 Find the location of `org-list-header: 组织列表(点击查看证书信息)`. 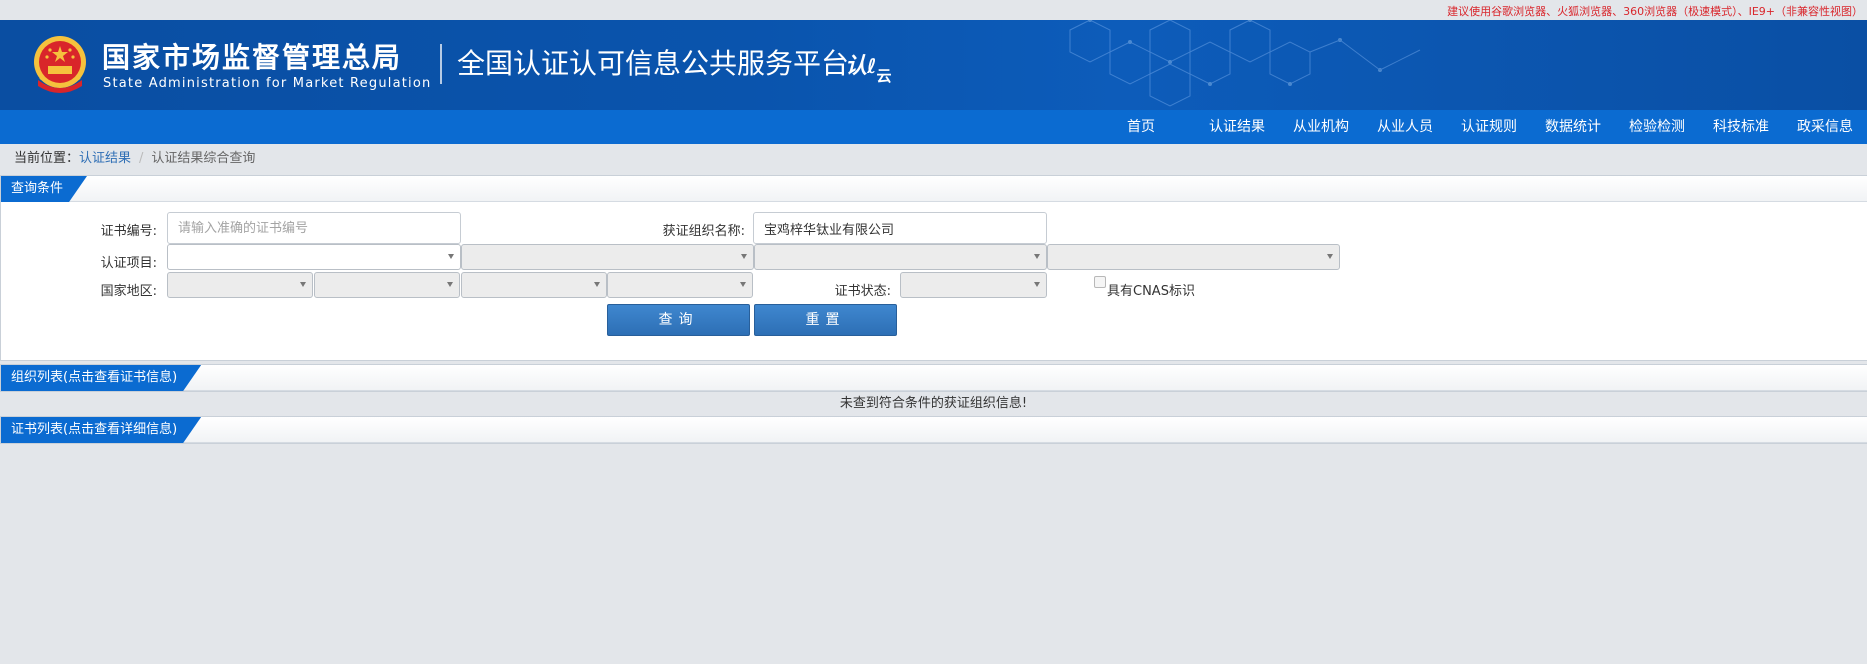

org-list-header: 组织列表(点击查看证书信息) is located at coordinates (934, 378).